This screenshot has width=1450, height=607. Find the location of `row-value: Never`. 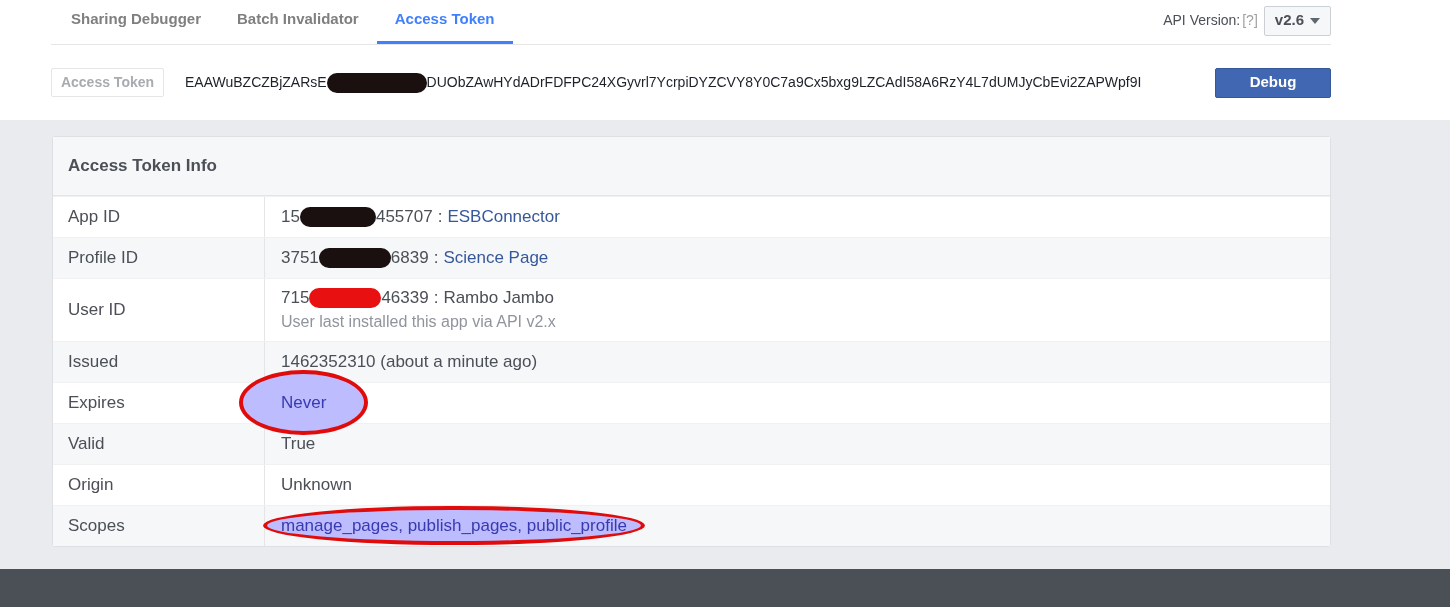

row-value: Never is located at coordinates (304, 402).